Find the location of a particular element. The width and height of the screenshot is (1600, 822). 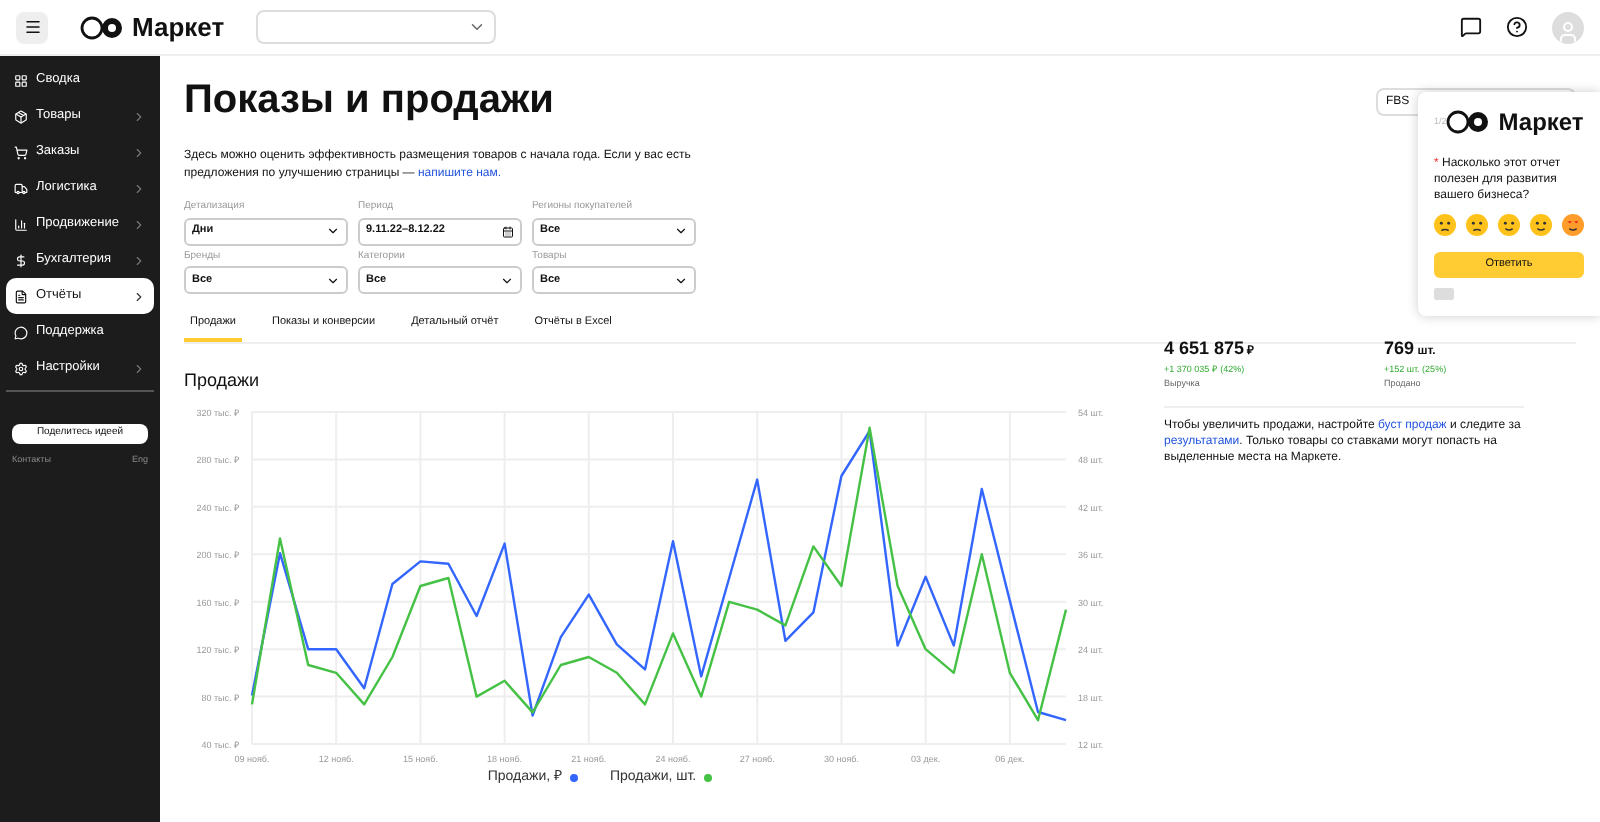

section-title: Продажи is located at coordinates (222, 381).